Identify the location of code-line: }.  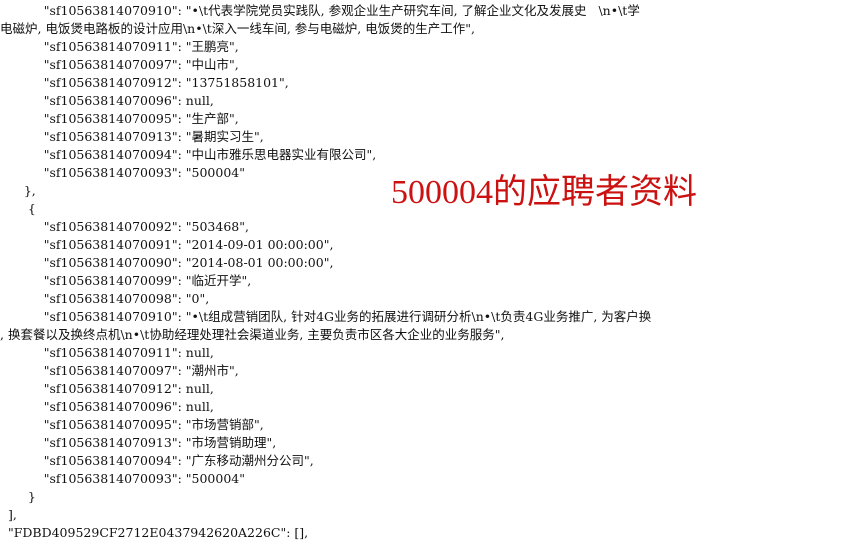
(18, 496).